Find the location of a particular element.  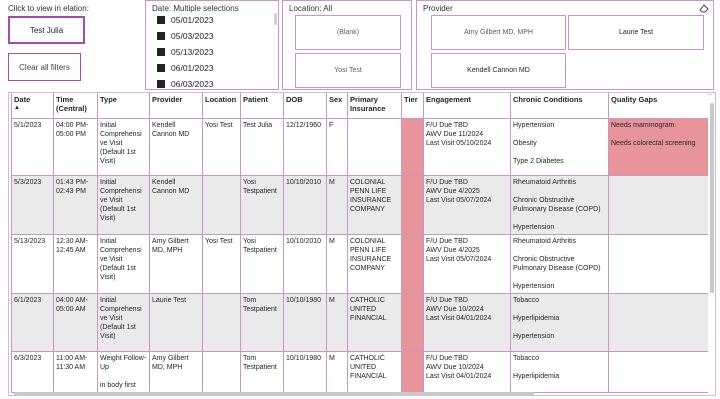

column-header-engagement: Engagement is located at coordinates (467, 106).